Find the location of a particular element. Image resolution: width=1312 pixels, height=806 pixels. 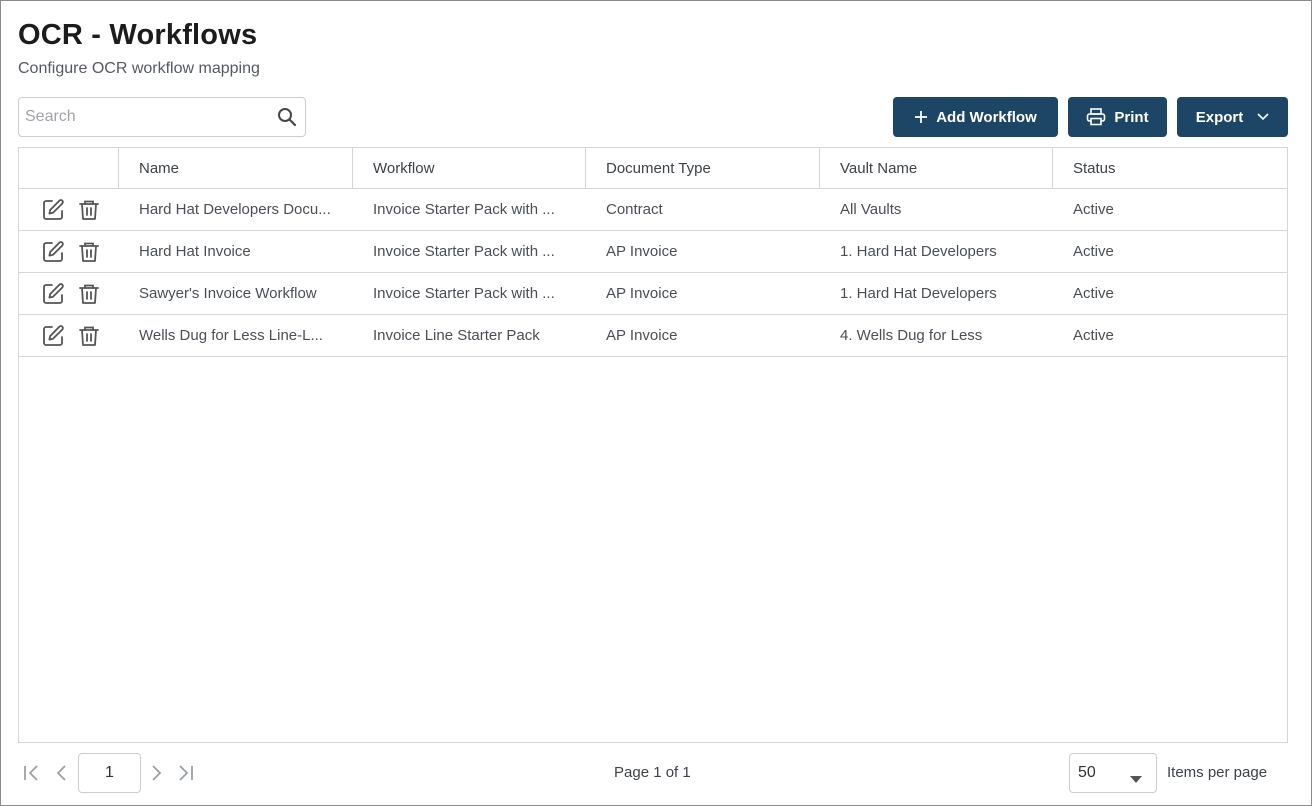

page-subtitle: Configure OCR workflow mapping is located at coordinates (139, 68).